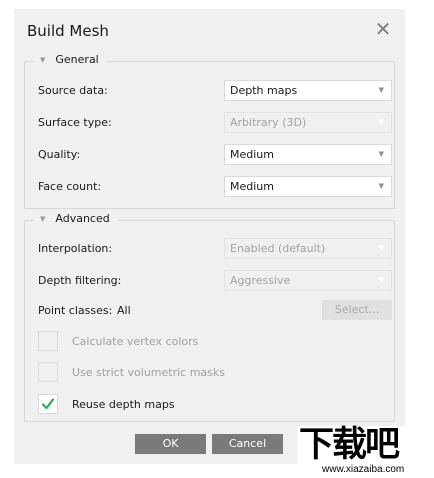 The image size is (434, 478). I want to click on quality-label: Quality:, so click(59, 154).